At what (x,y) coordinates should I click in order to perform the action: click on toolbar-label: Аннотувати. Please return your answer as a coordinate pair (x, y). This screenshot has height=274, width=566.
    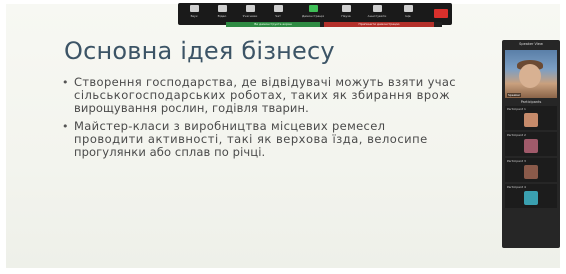
    Looking at the image, I should click on (377, 16).